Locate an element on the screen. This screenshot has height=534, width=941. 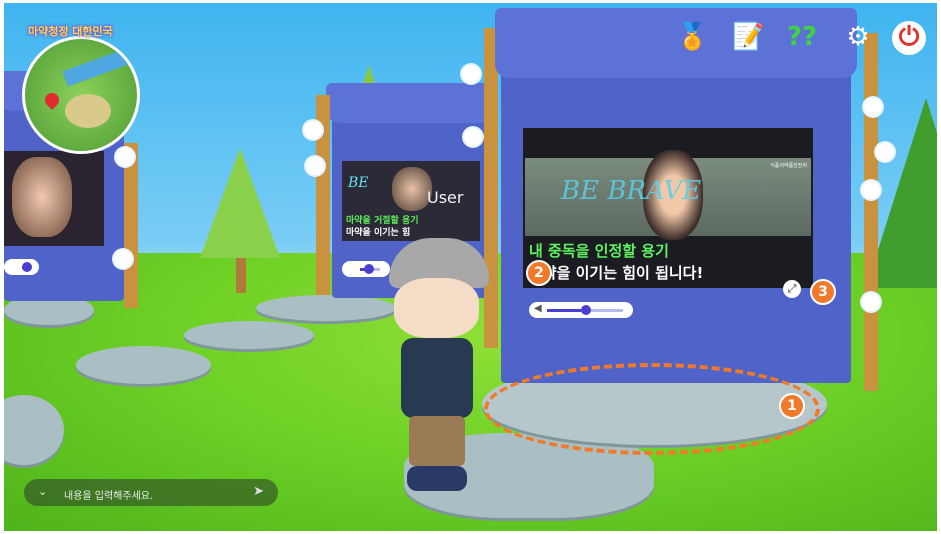
screen-watermark: BE is located at coordinates (358, 183).